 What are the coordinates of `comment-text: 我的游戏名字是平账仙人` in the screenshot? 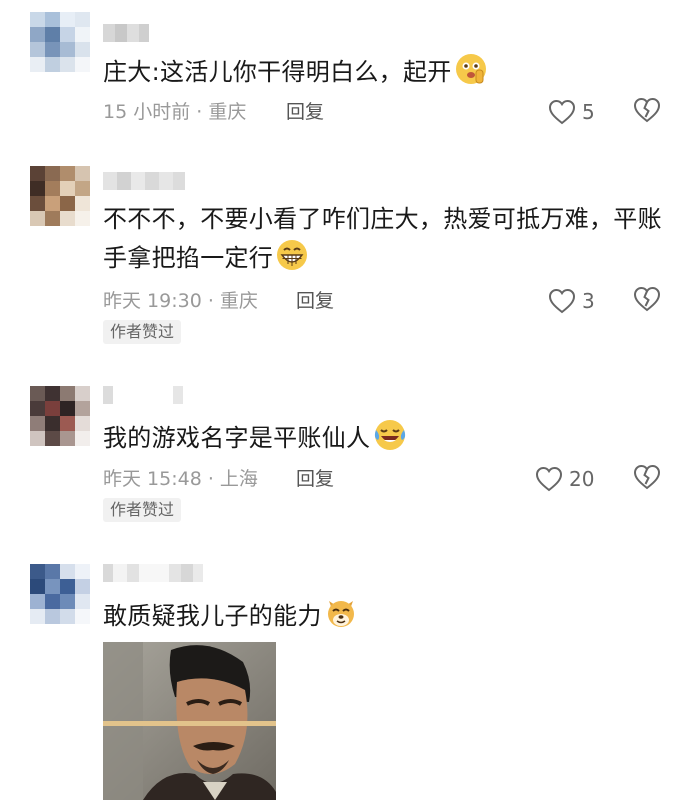 It's located at (388, 440).